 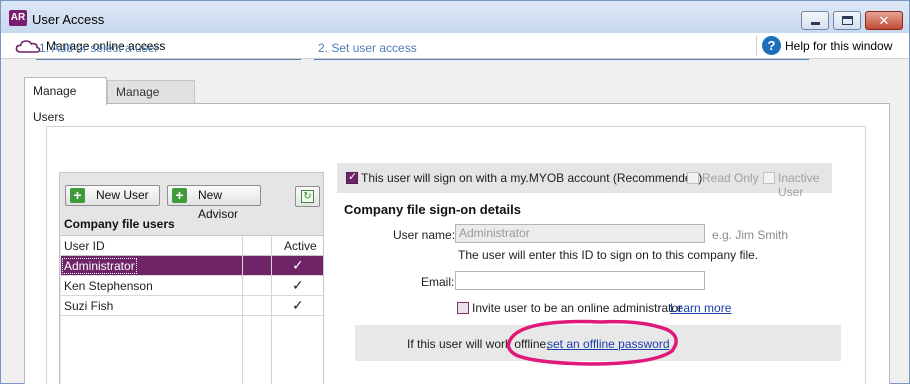 I want to click on maximize-button, so click(x=847, y=20).